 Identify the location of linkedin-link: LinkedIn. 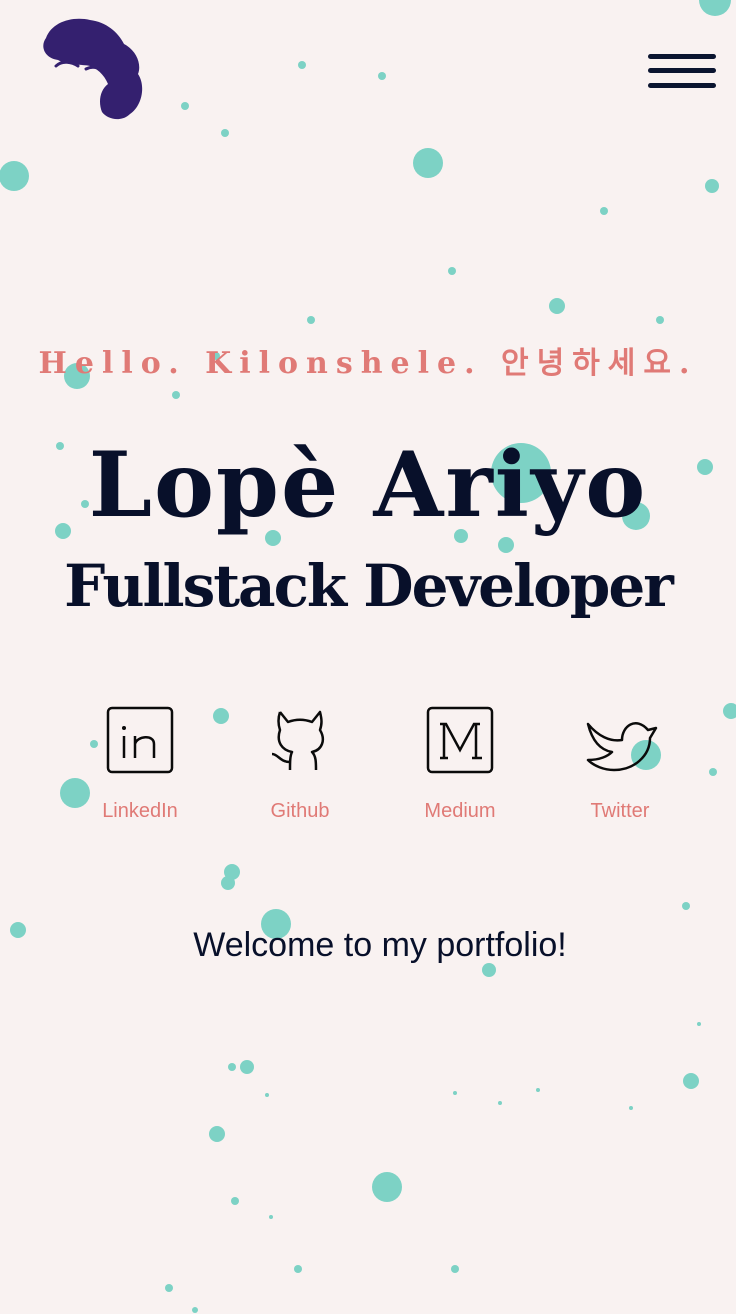
(140, 770).